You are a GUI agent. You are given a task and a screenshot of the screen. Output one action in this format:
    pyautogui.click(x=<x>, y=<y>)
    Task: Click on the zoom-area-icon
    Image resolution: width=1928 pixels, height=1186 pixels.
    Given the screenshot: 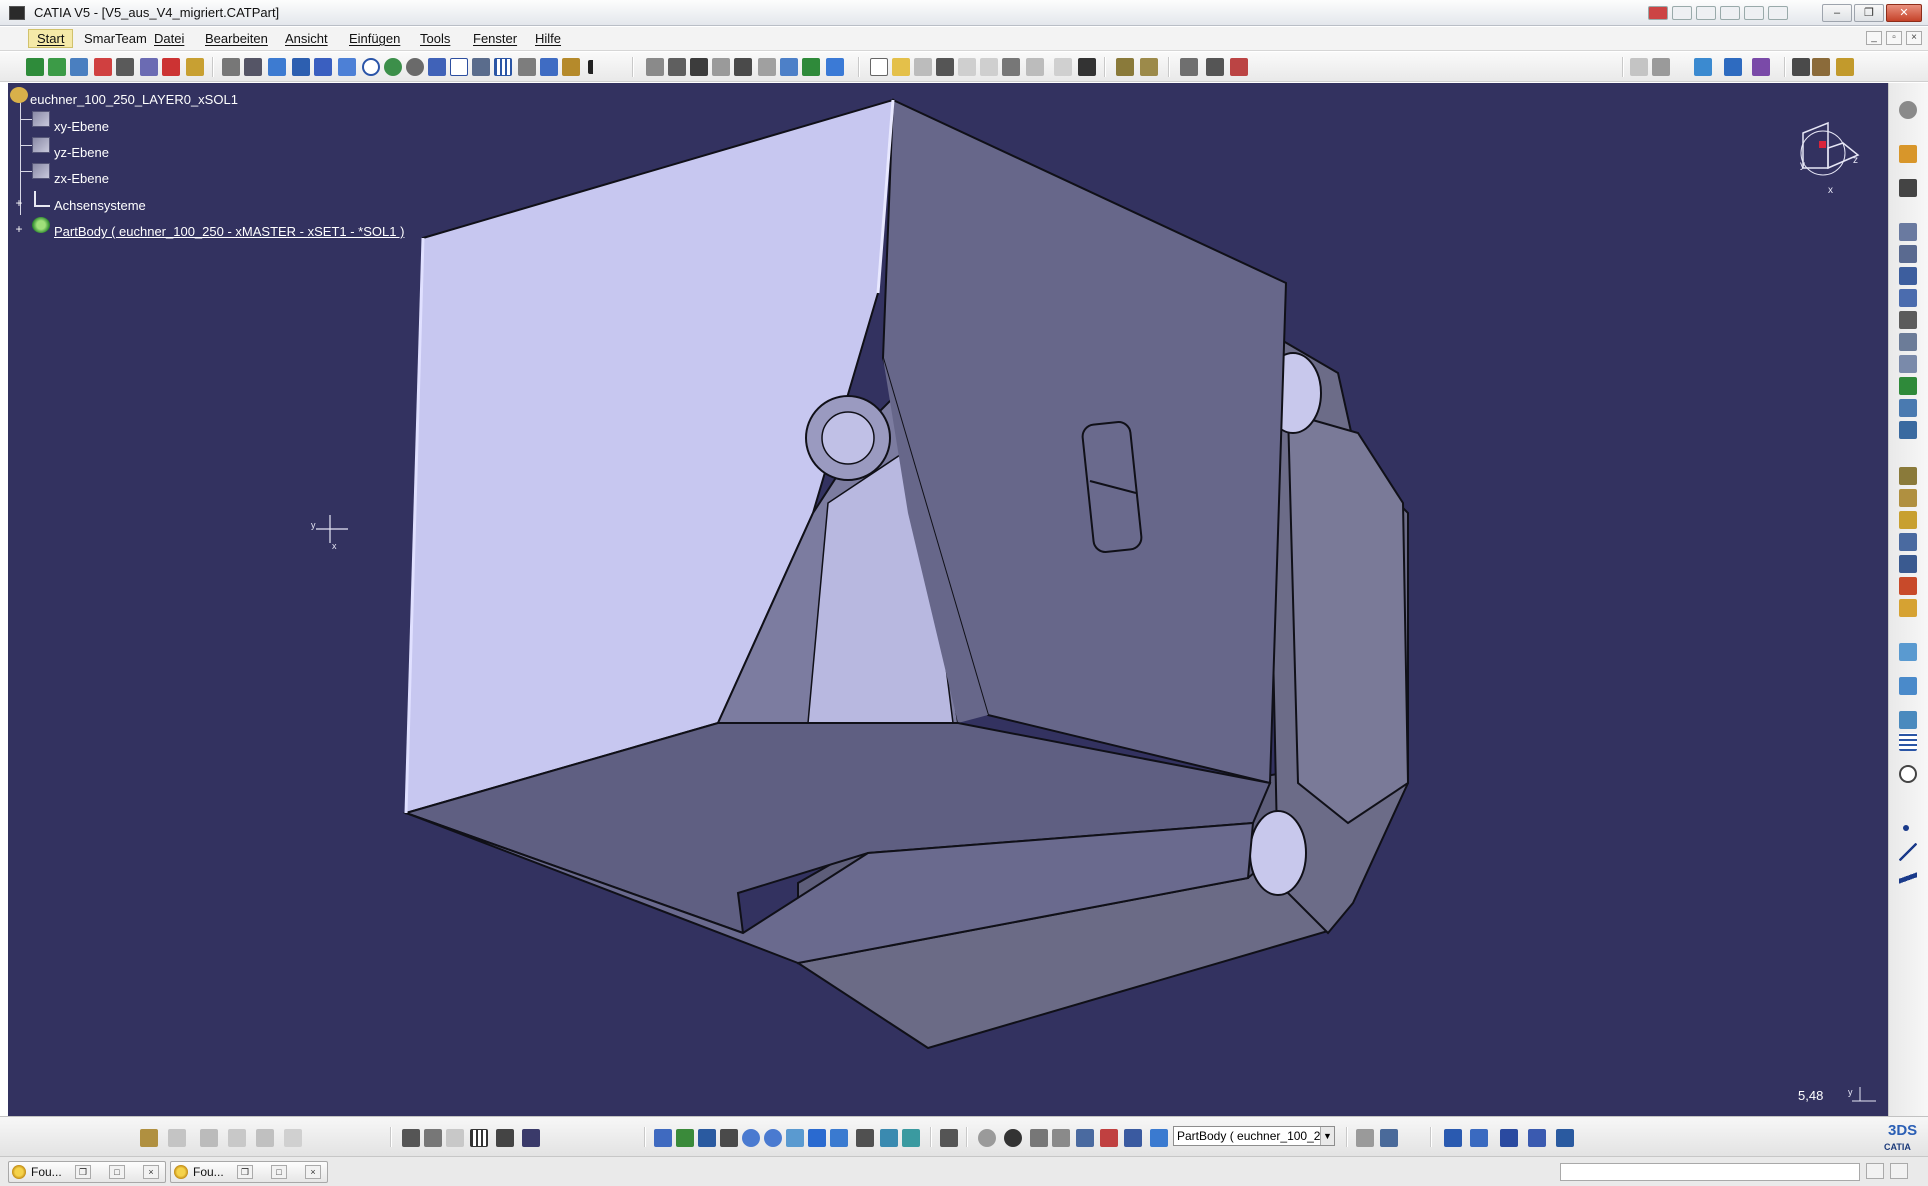 What is the action you would take?
    pyautogui.click(x=1908, y=774)
    